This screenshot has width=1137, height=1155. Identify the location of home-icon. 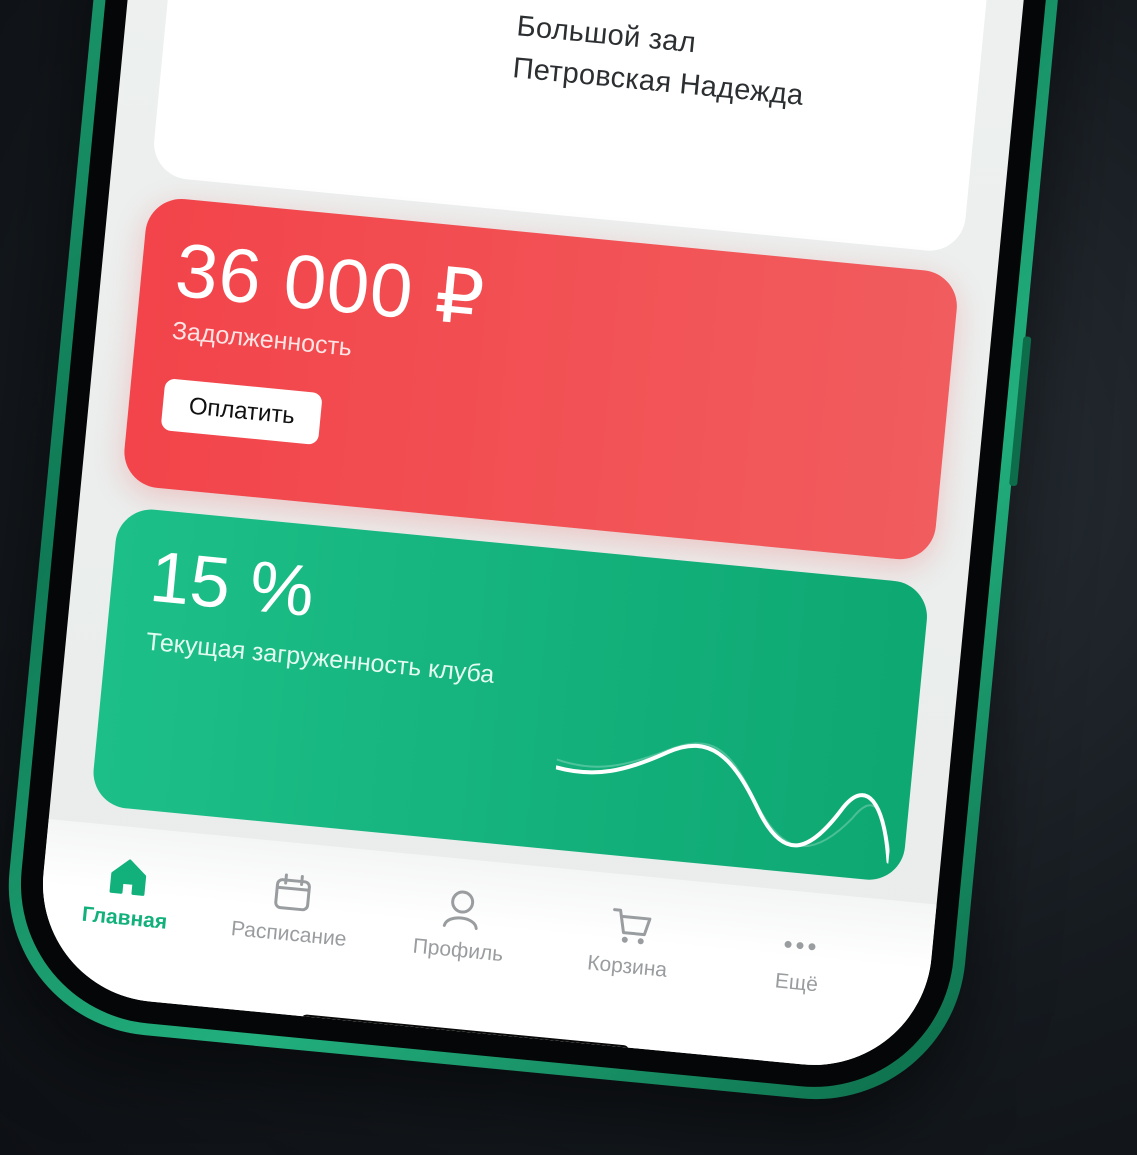
(128, 877).